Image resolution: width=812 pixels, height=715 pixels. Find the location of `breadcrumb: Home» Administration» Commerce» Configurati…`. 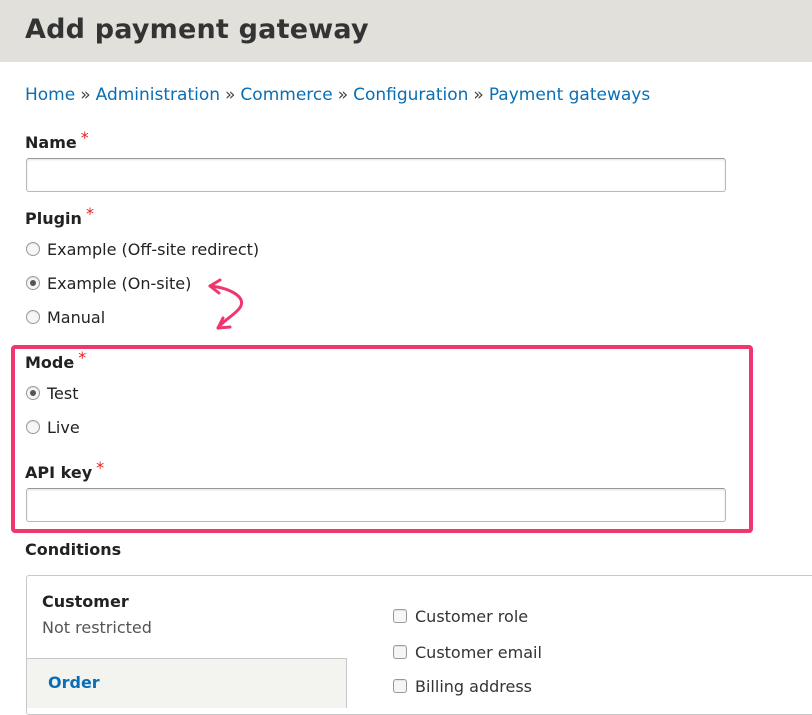

breadcrumb: Home» Administration» Commerce» Configurati… is located at coordinates (337, 95).